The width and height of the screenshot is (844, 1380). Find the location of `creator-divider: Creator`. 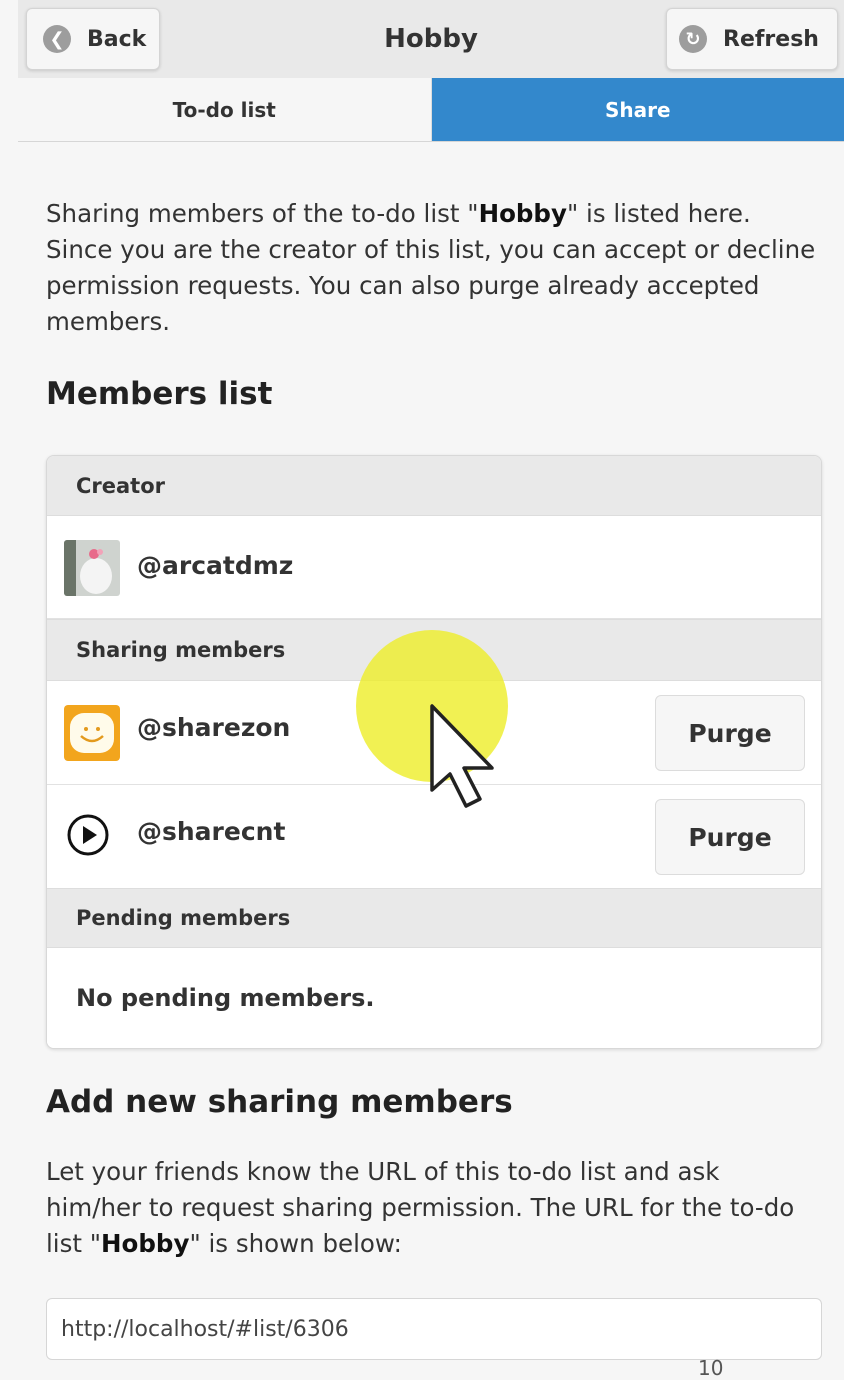

creator-divider: Creator is located at coordinates (434, 486).